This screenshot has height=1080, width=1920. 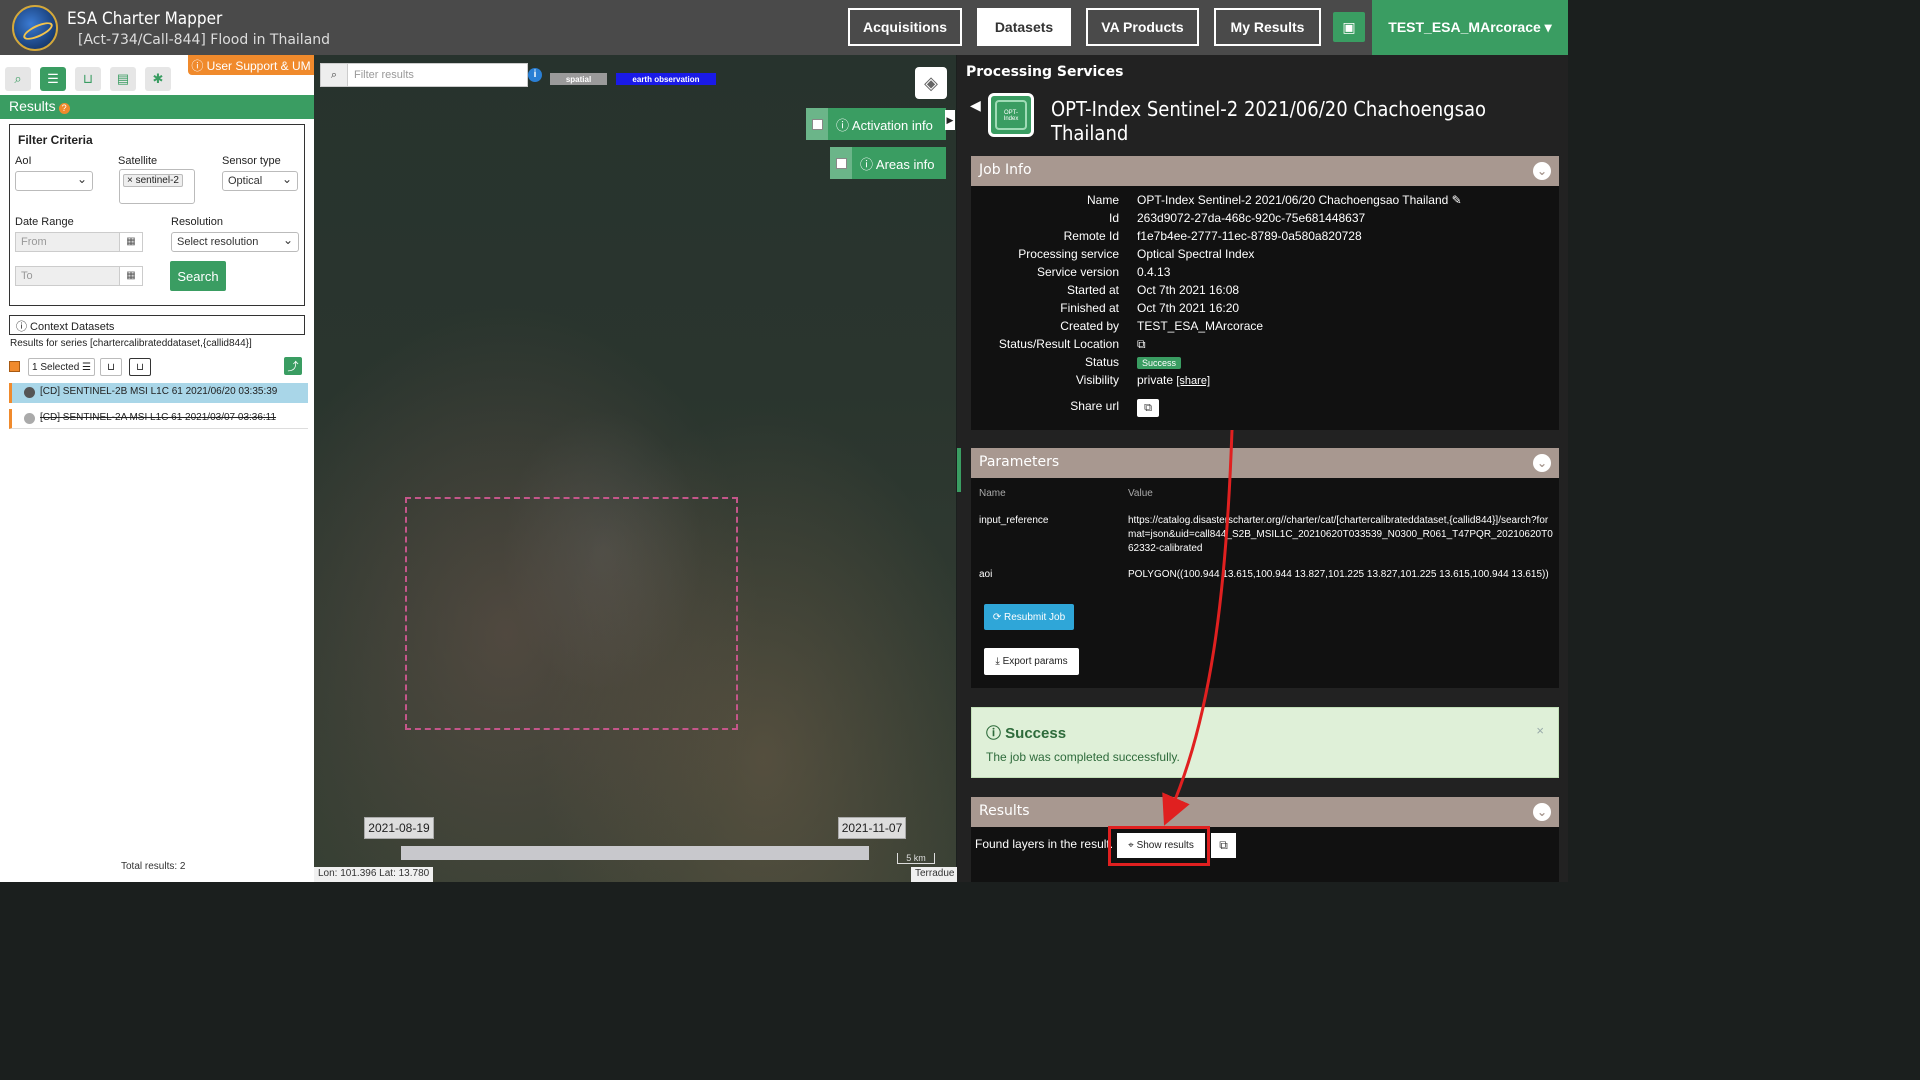 I want to click on areas-info-label: ⓘ Areas info, so click(x=897, y=164).